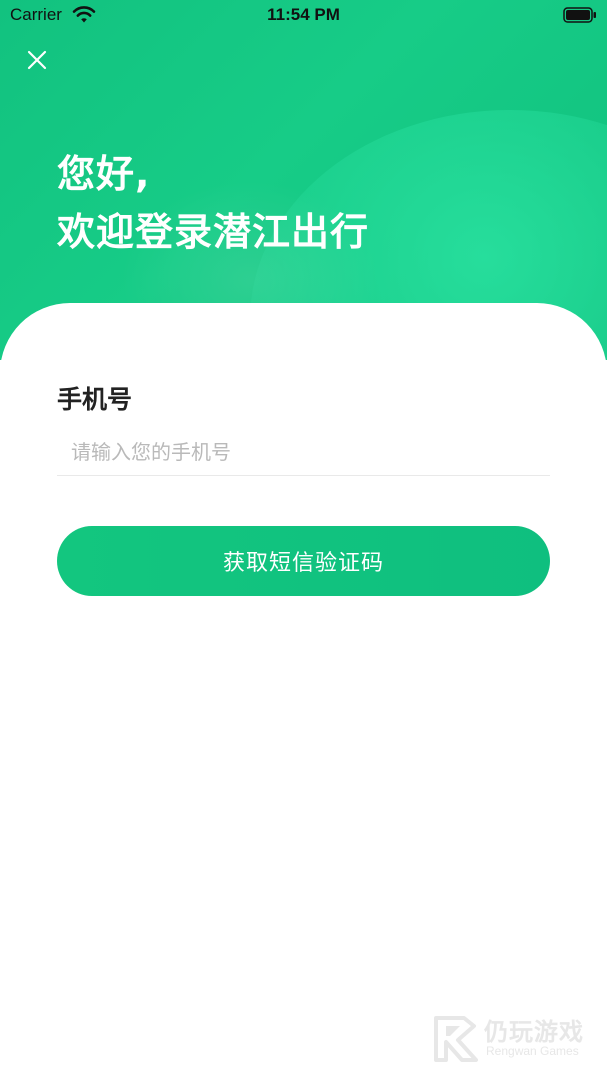 The width and height of the screenshot is (607, 1080). I want to click on battery-icon, so click(580, 15).